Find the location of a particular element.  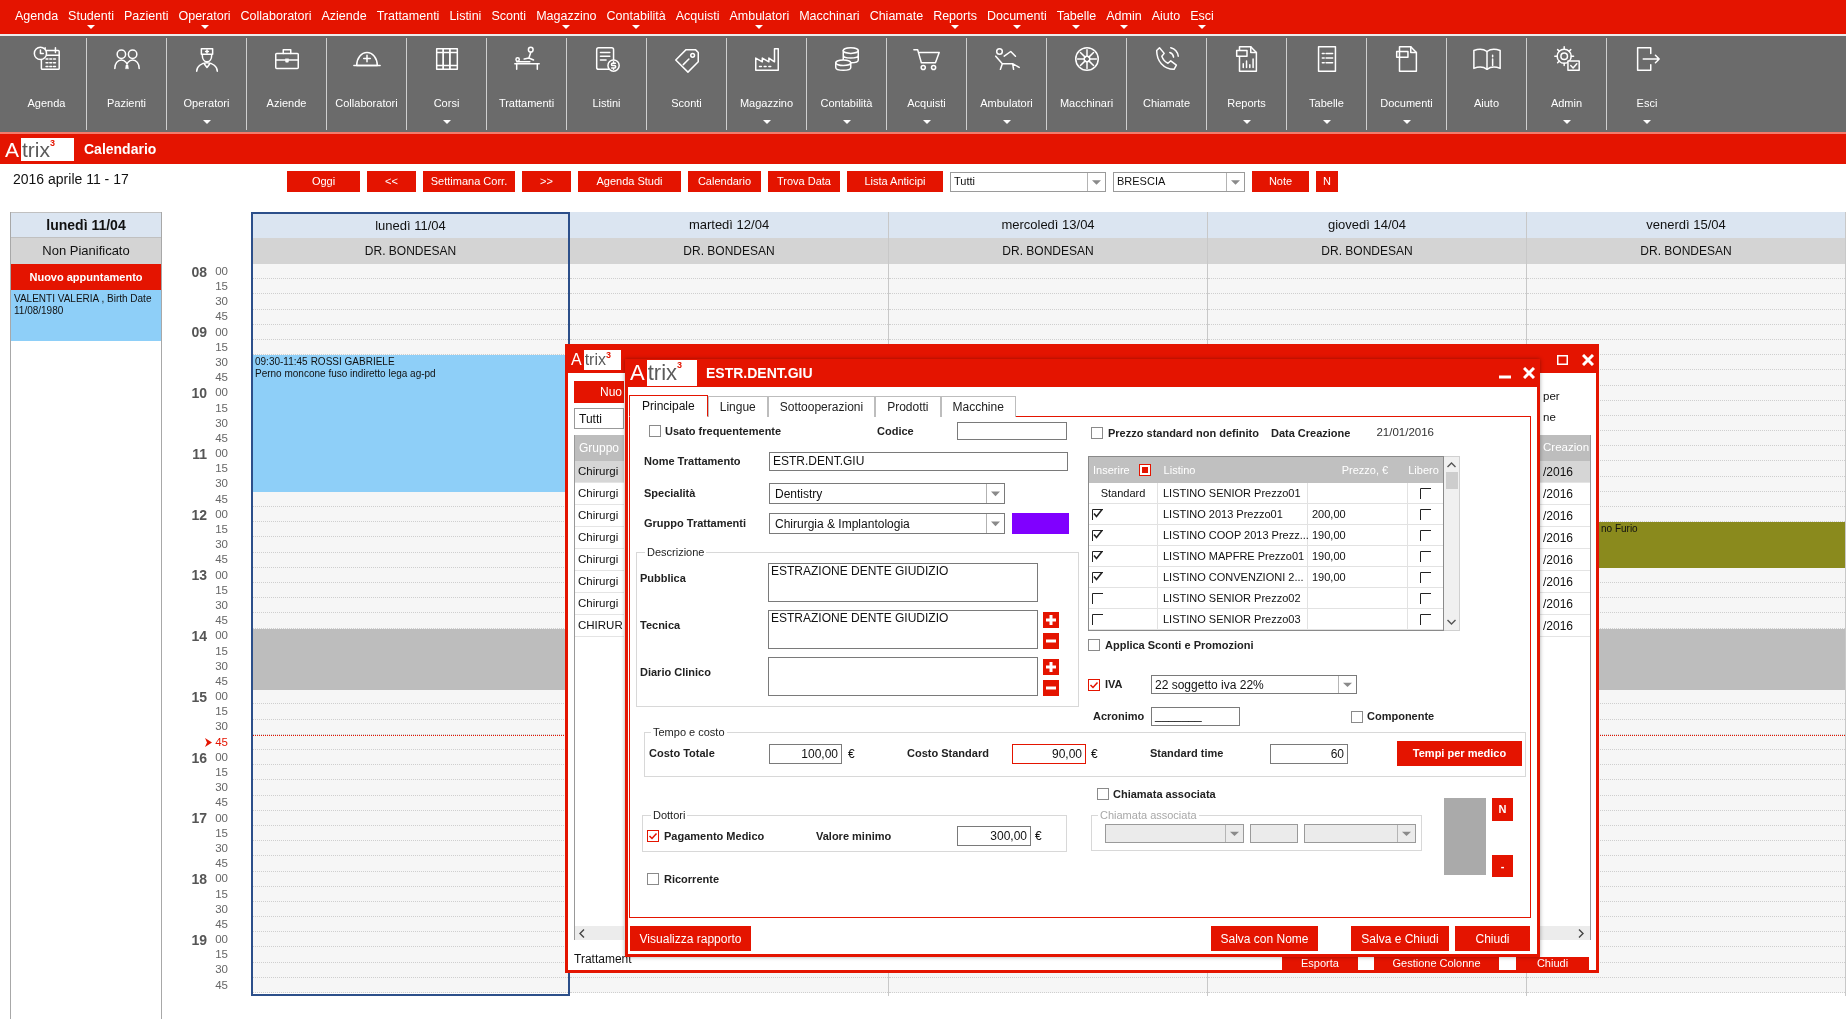

toolbar-button: Tabelle is located at coordinates (1327, 84).